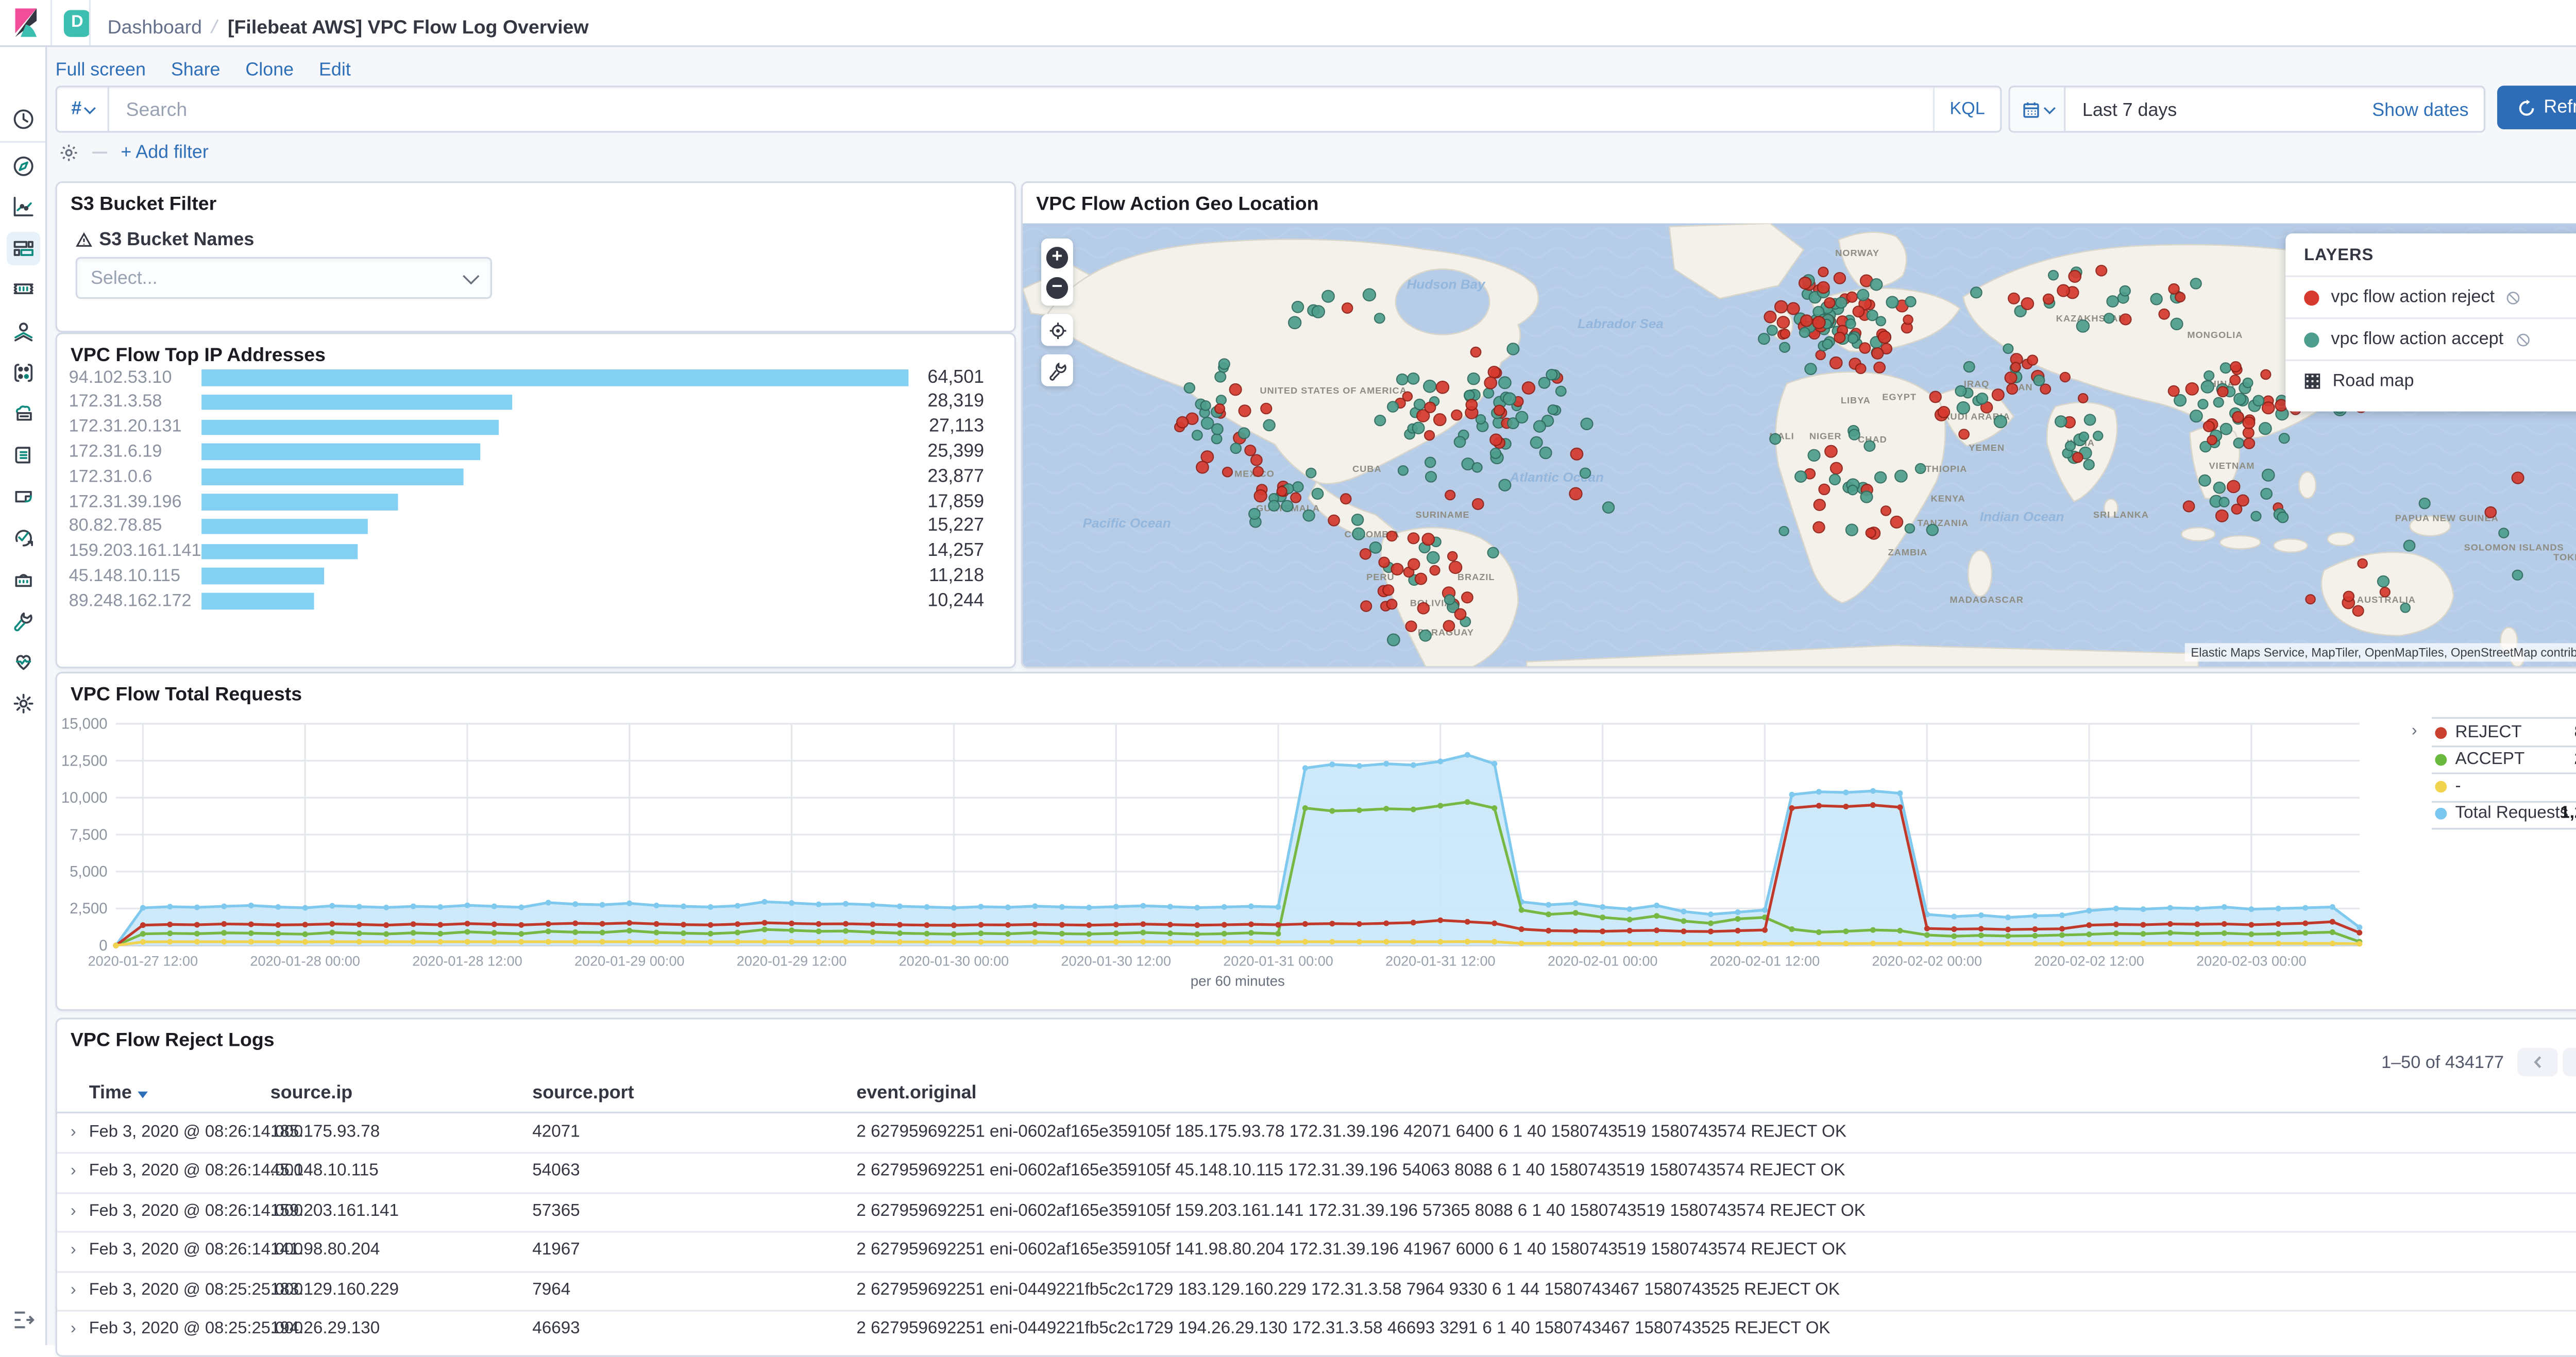 The height and width of the screenshot is (1357, 2576). I want to click on legend-item-total-requests: Total Requests1,226, so click(2503, 815).